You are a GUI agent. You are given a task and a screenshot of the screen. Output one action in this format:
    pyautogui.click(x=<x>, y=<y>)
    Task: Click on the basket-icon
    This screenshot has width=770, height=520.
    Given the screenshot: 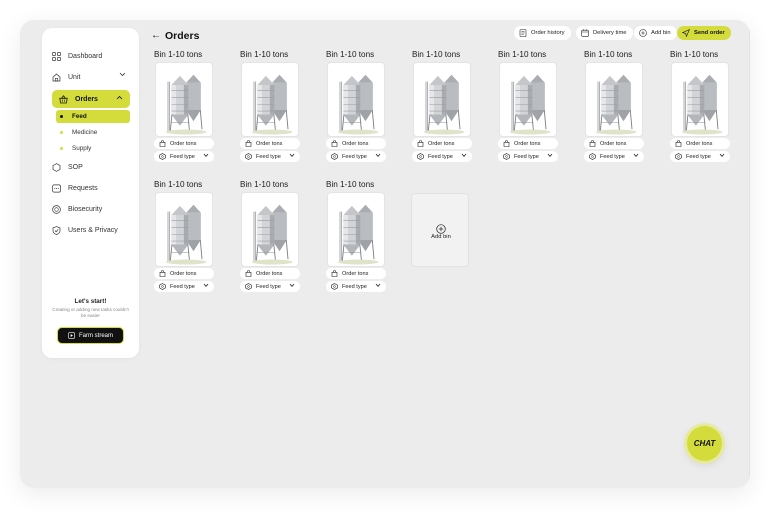 What is the action you would take?
    pyautogui.click(x=63, y=99)
    